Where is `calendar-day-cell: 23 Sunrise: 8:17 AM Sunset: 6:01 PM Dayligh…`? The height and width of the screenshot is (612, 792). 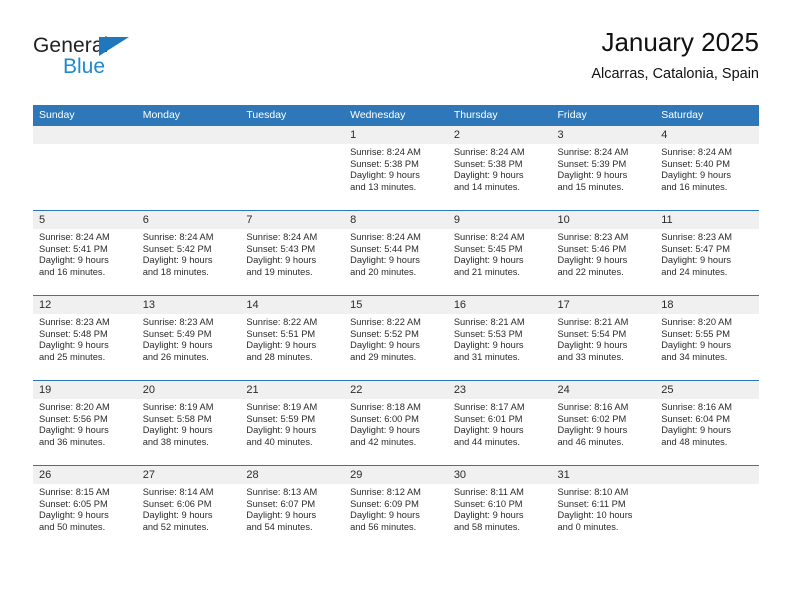 calendar-day-cell: 23 Sunrise: 8:17 AM Sunset: 6:01 PM Dayligh… is located at coordinates (499, 423).